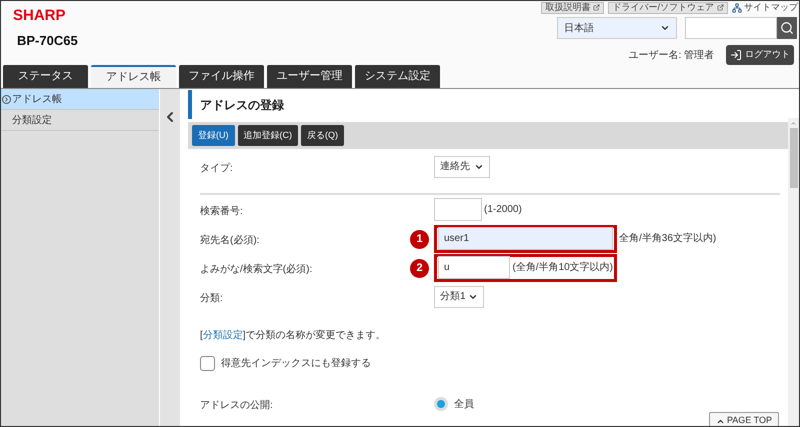  Describe the element at coordinates (525, 238) in the screenshot. I see `input-field: user1` at that location.